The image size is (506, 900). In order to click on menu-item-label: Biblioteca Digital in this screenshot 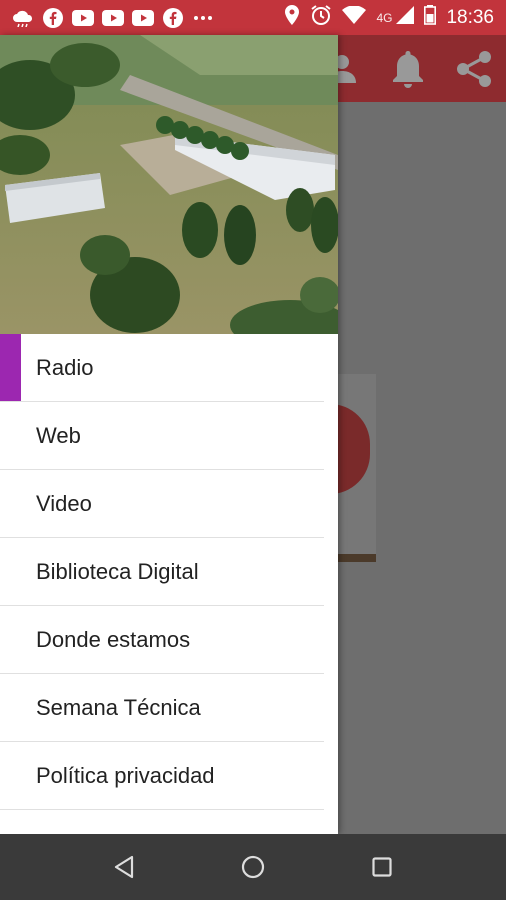, I will do `click(117, 571)`.